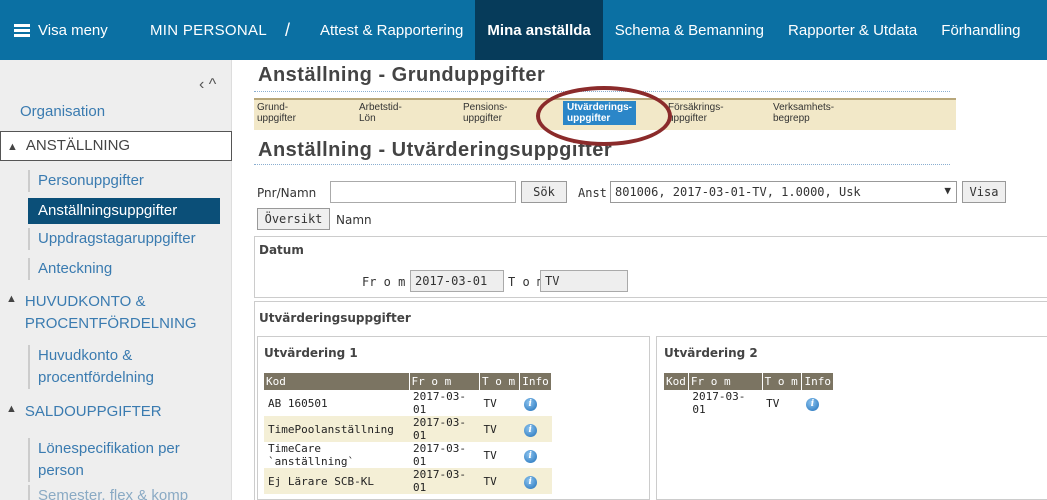 This screenshot has height=500, width=1047. What do you see at coordinates (539, 30) in the screenshot?
I see `tab-mina-anstallda: Mina anställda` at bounding box center [539, 30].